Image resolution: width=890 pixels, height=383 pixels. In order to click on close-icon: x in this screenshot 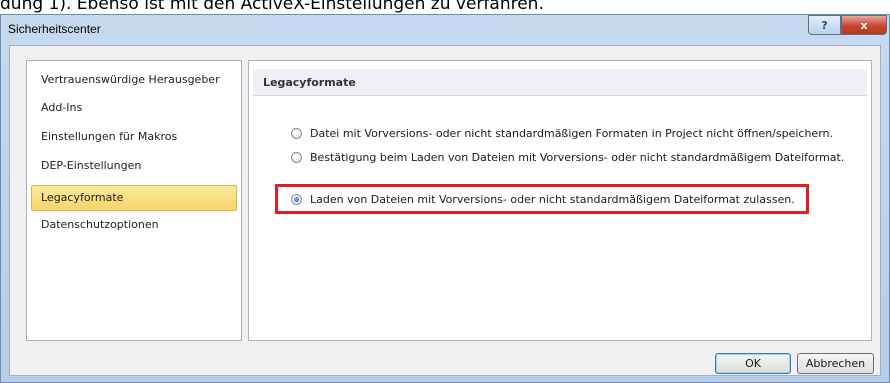, I will do `click(864, 25)`.